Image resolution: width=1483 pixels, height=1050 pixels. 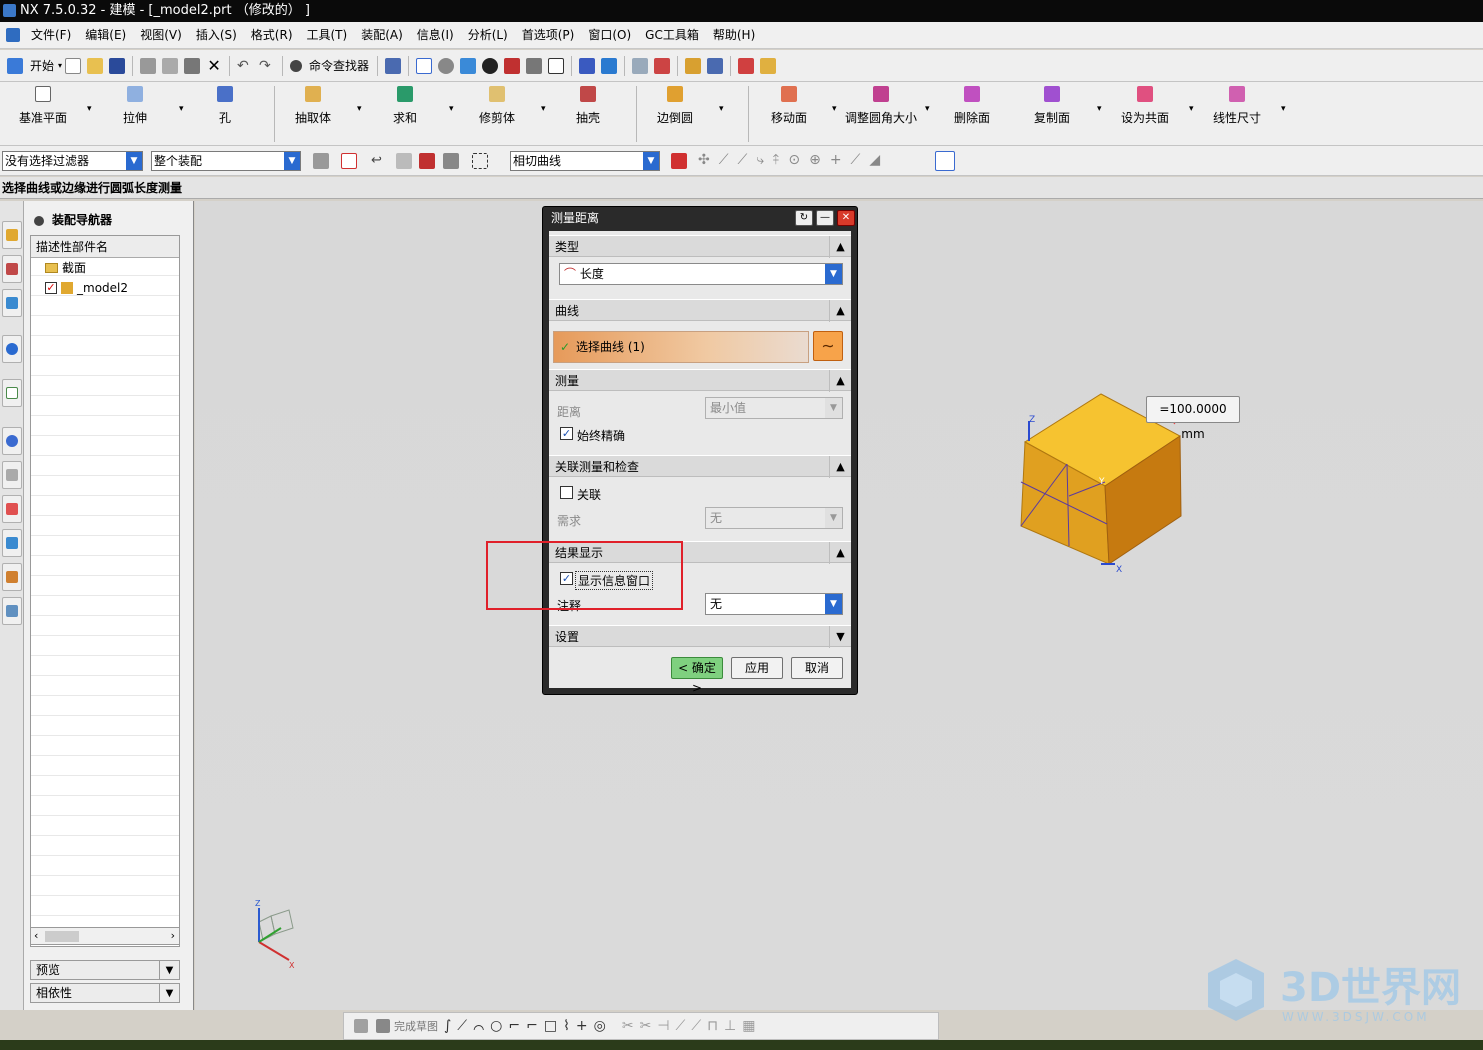 I want to click on section-measure: 测量 ▲, so click(x=700, y=380).